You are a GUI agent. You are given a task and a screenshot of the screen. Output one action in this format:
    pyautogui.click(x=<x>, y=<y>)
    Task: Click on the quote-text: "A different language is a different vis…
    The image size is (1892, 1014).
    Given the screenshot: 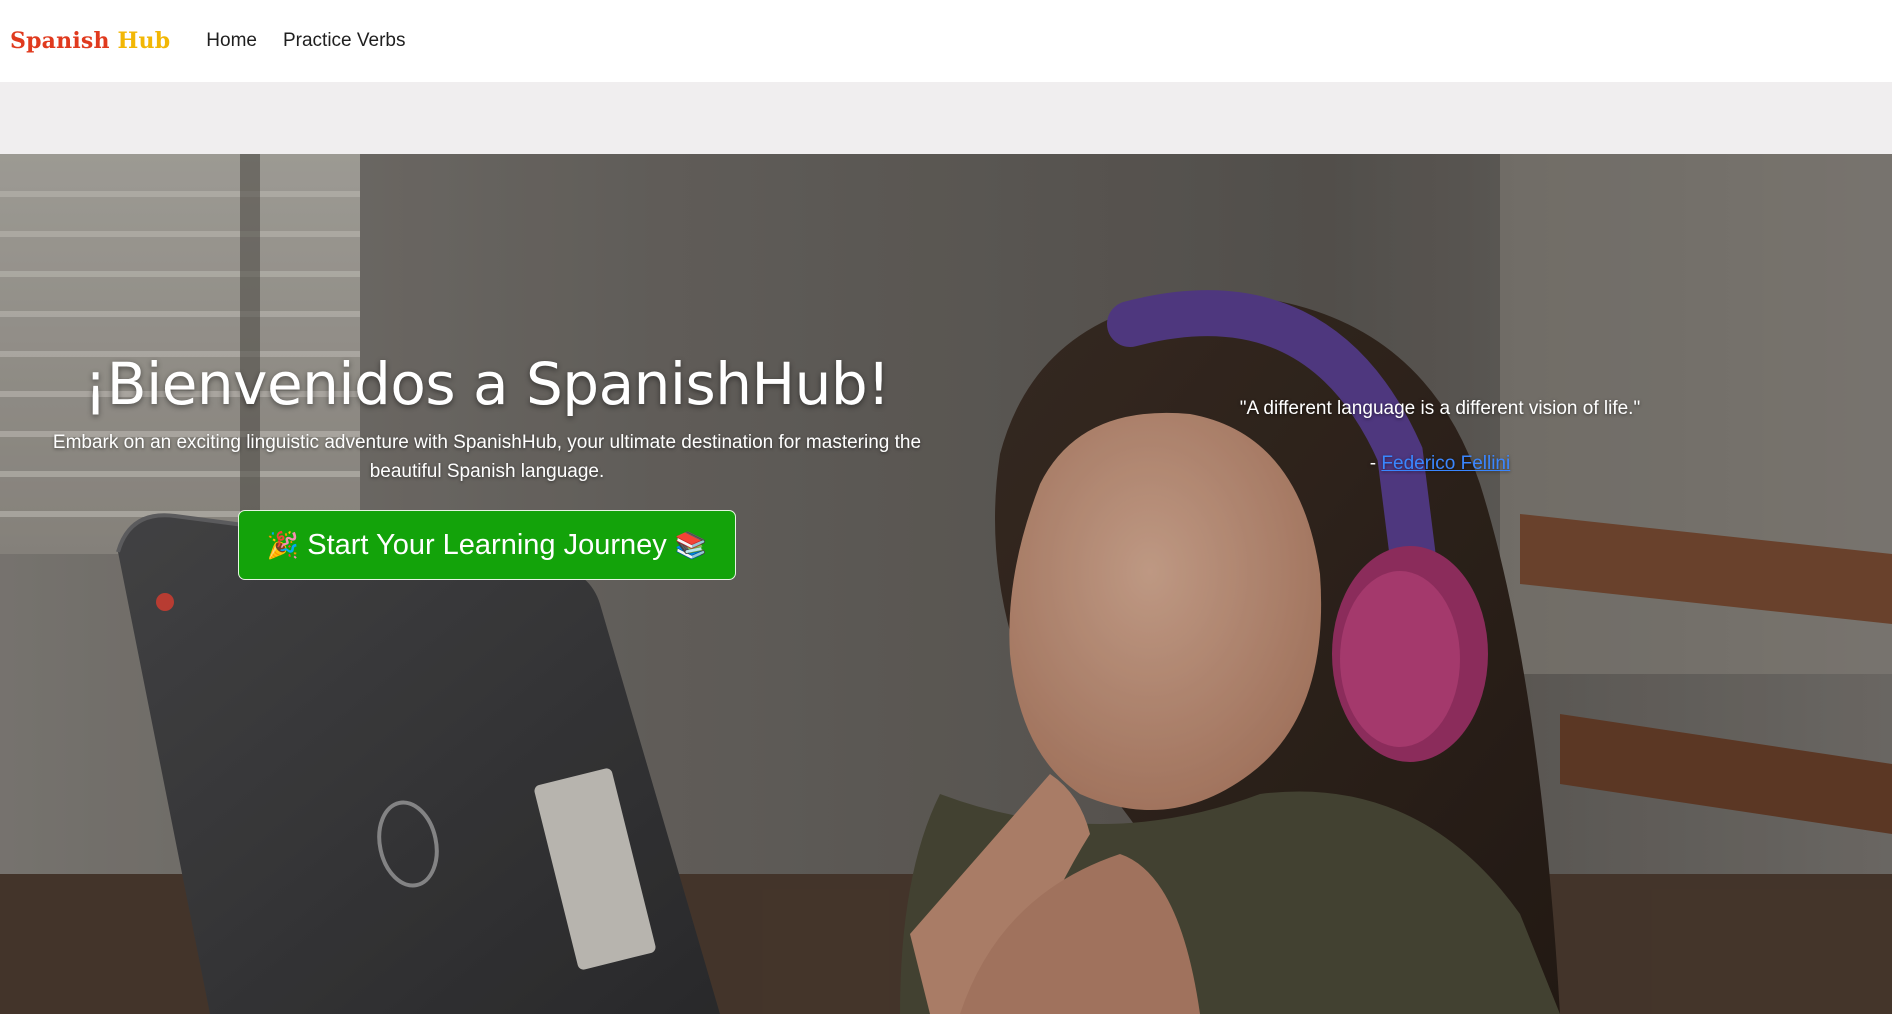 What is the action you would take?
    pyautogui.click(x=1440, y=408)
    